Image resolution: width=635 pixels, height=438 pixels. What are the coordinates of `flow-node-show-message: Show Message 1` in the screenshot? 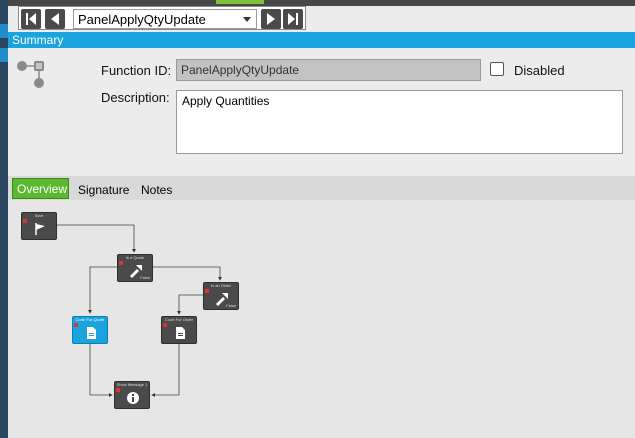 It's located at (132, 395).